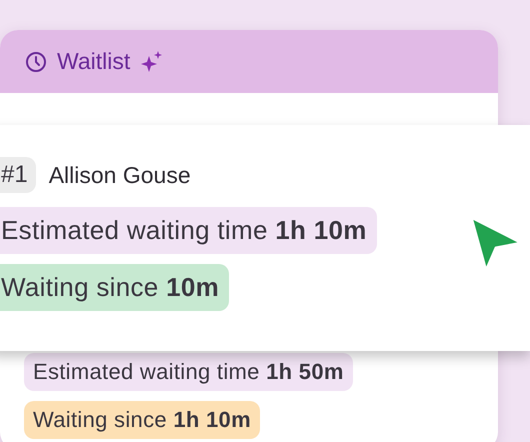  Describe the element at coordinates (188, 372) in the screenshot. I see `status-chip: Estimated waiting time 1h 50m` at that location.